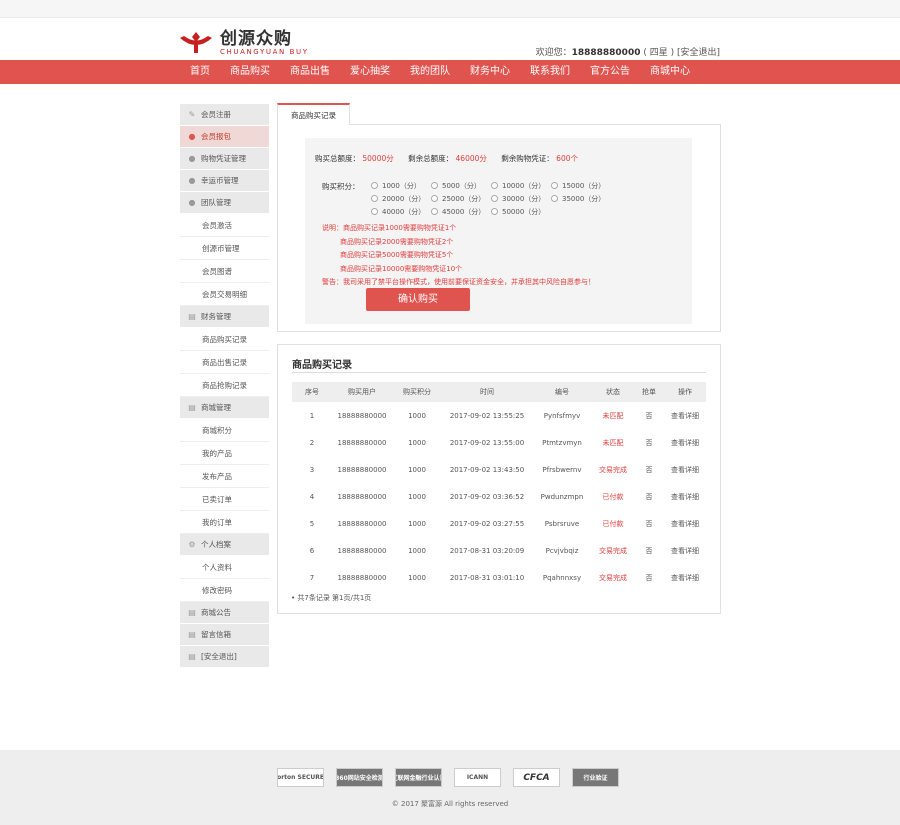 The image size is (900, 825). I want to click on logo: 创源众购 CHUANGYUAN BUY, so click(243, 43).